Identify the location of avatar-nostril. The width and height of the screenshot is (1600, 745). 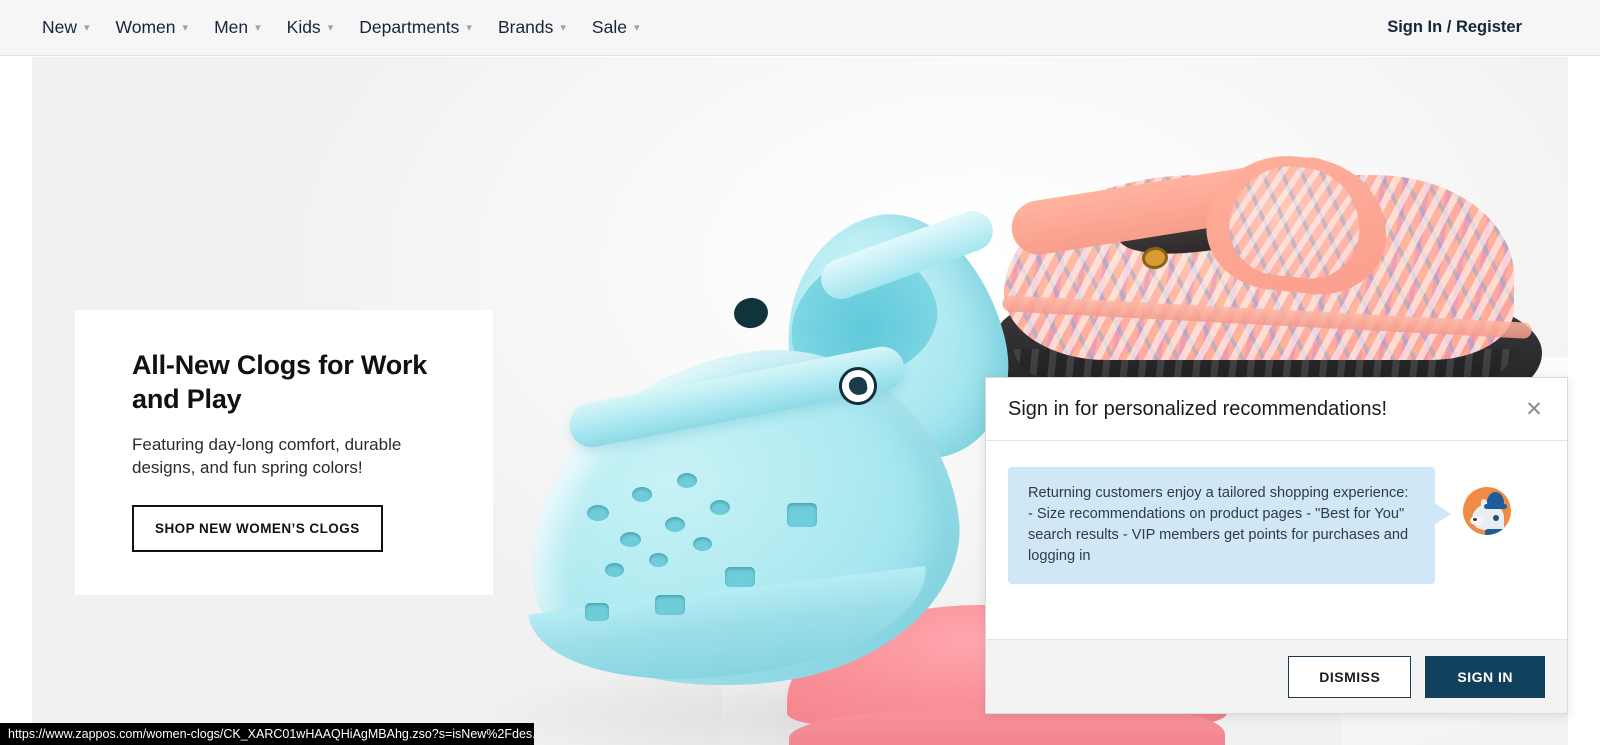
(1475, 519).